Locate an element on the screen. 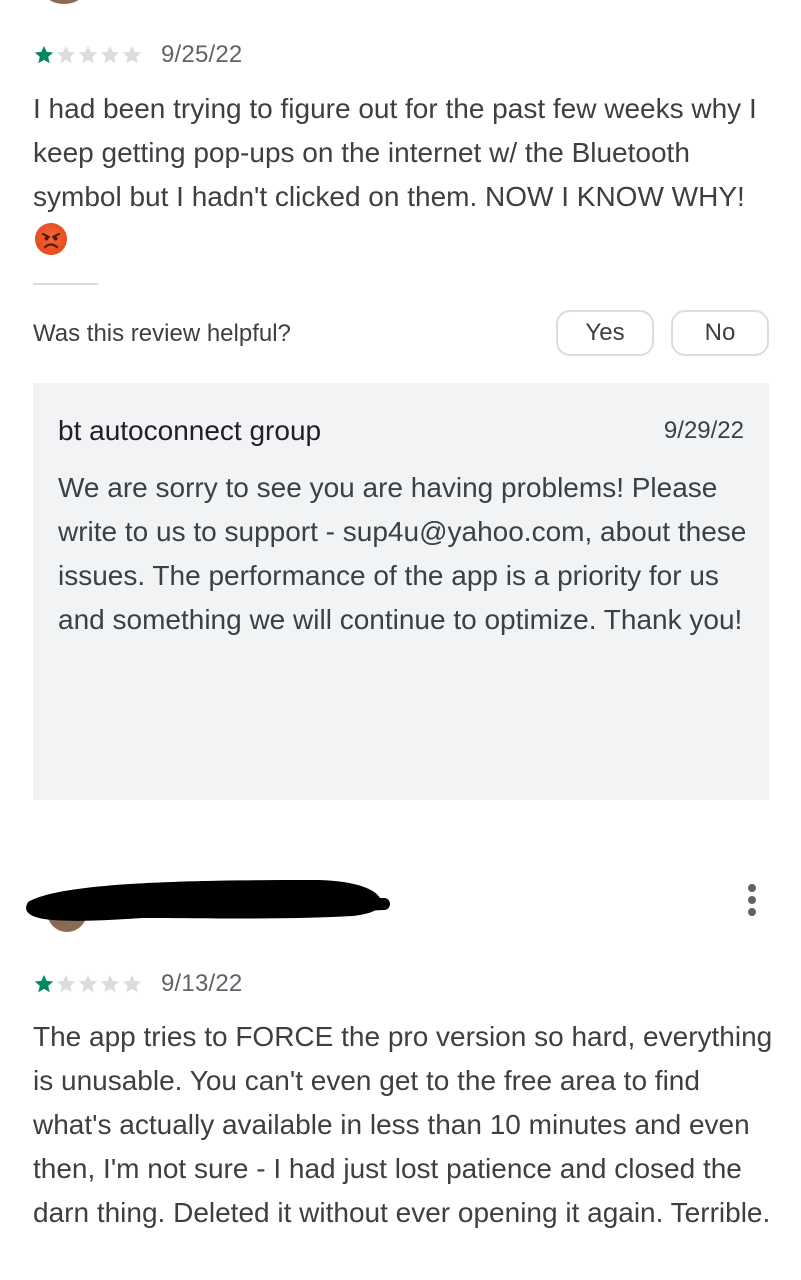 The image size is (801, 1280). reply-date: 9/29/22 is located at coordinates (703, 430).